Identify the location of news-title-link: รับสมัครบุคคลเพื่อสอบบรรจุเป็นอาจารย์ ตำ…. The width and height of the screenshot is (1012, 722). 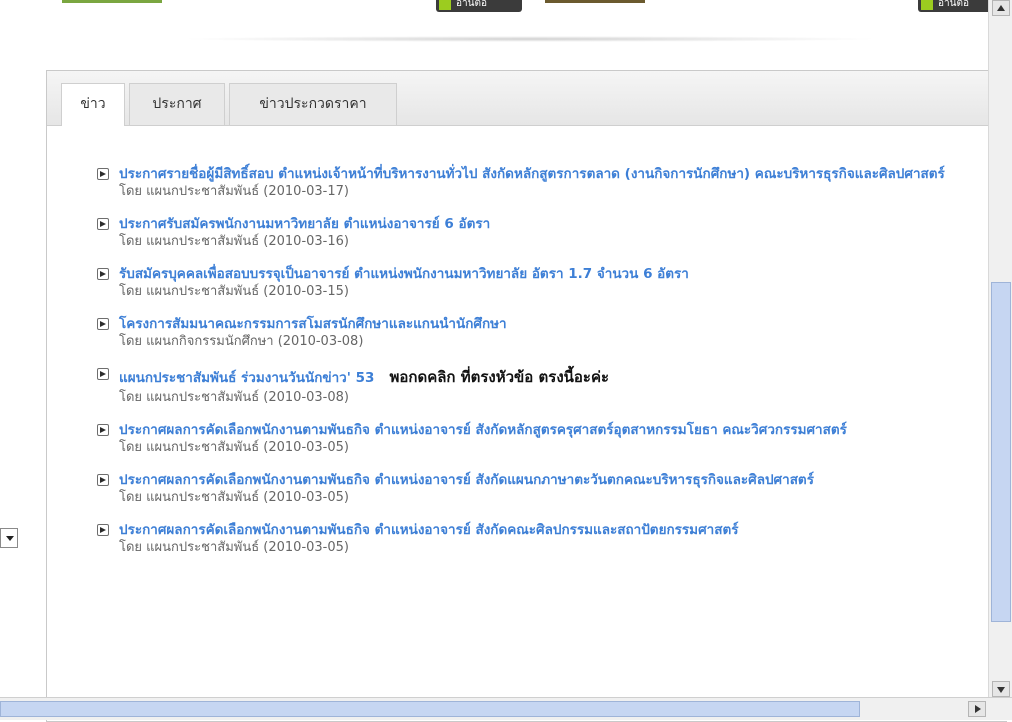
(547, 274).